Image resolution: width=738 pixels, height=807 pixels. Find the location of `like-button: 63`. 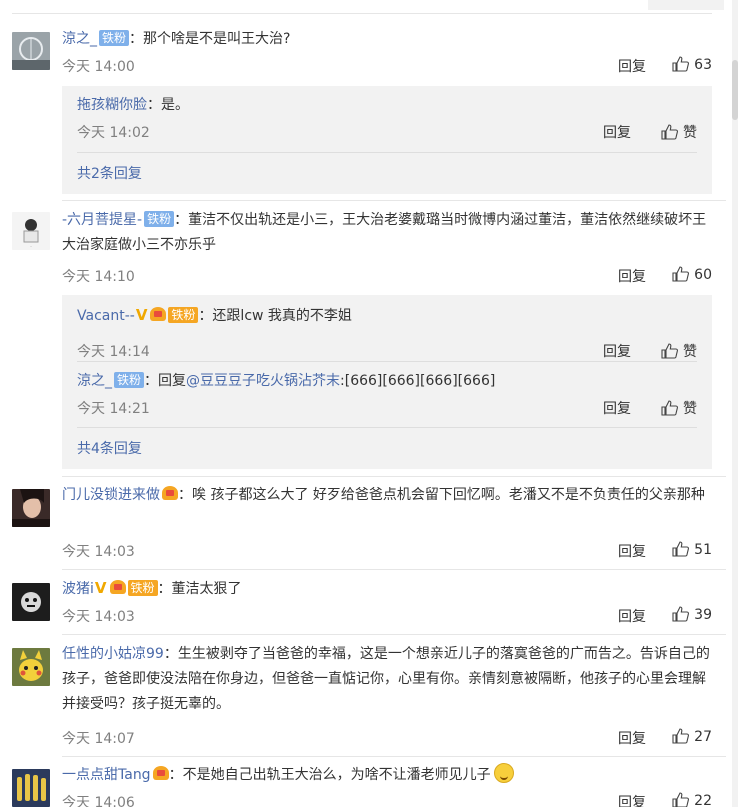

like-button: 63 is located at coordinates (692, 64).